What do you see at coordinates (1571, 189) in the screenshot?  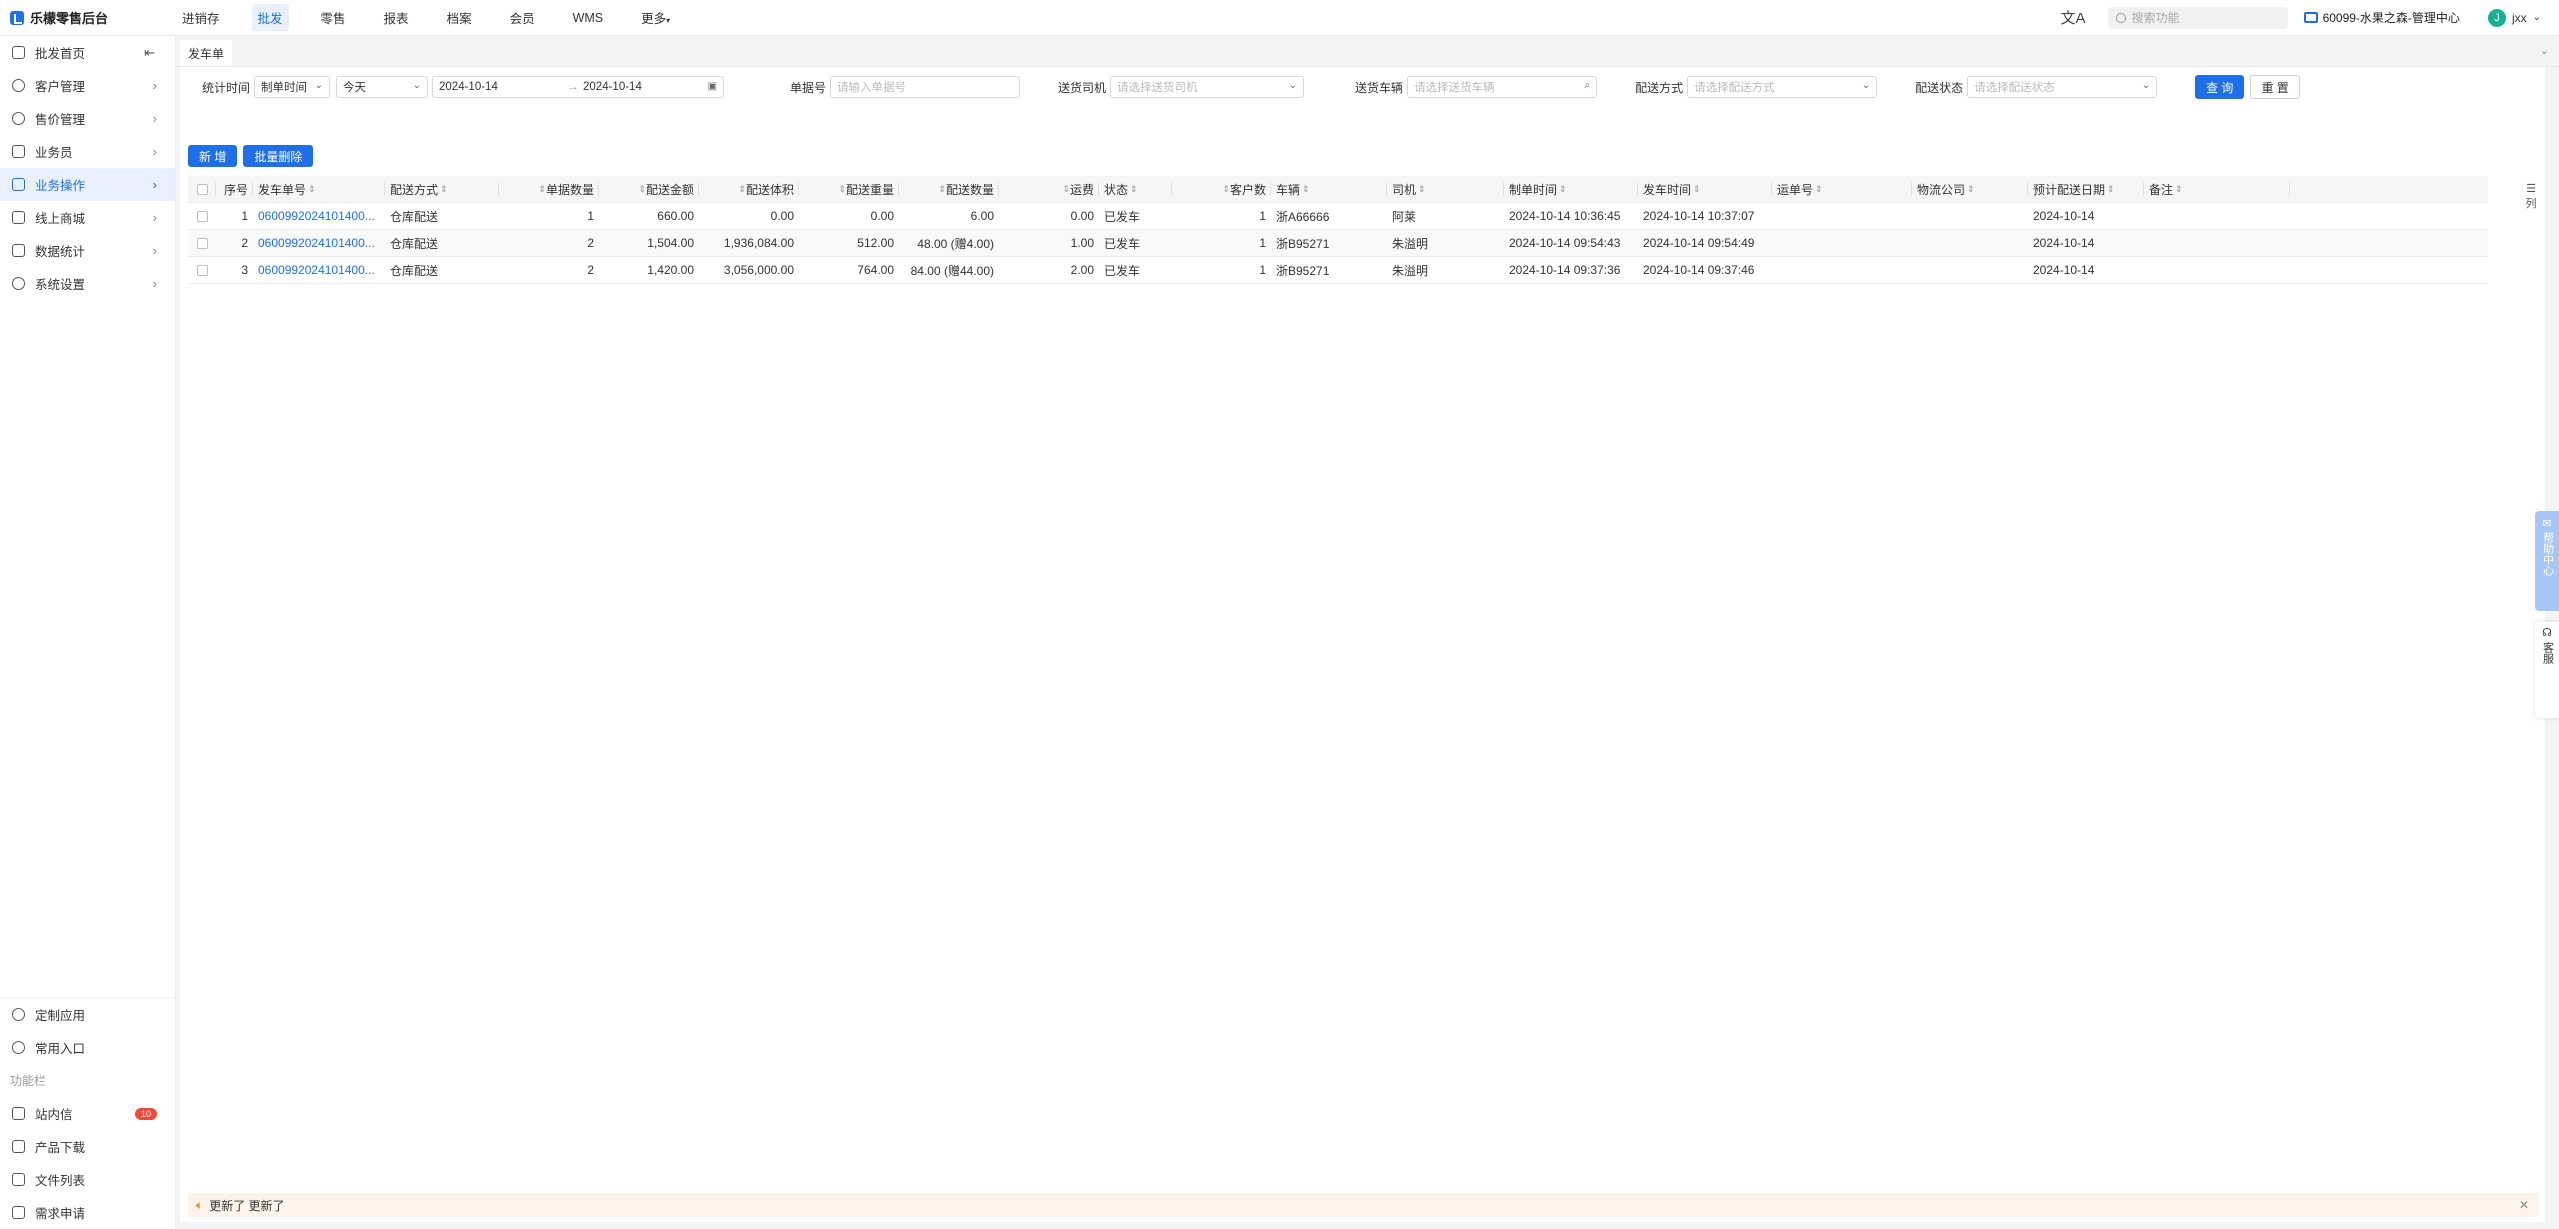 I see `col-header-created-time: 制单时间 ⇕` at bounding box center [1571, 189].